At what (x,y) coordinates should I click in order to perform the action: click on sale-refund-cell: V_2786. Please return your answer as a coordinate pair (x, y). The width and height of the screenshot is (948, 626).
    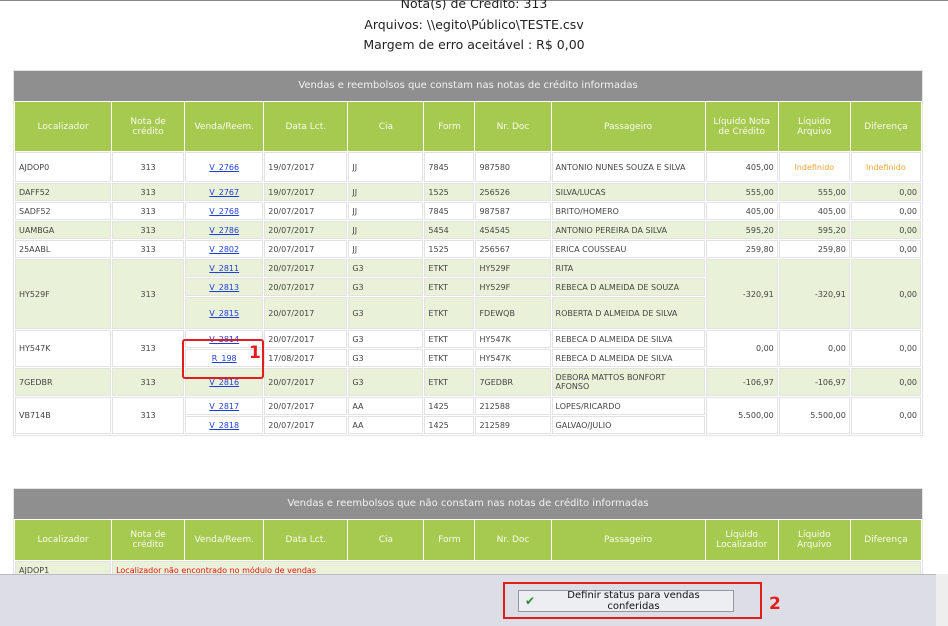
    Looking at the image, I should click on (224, 230).